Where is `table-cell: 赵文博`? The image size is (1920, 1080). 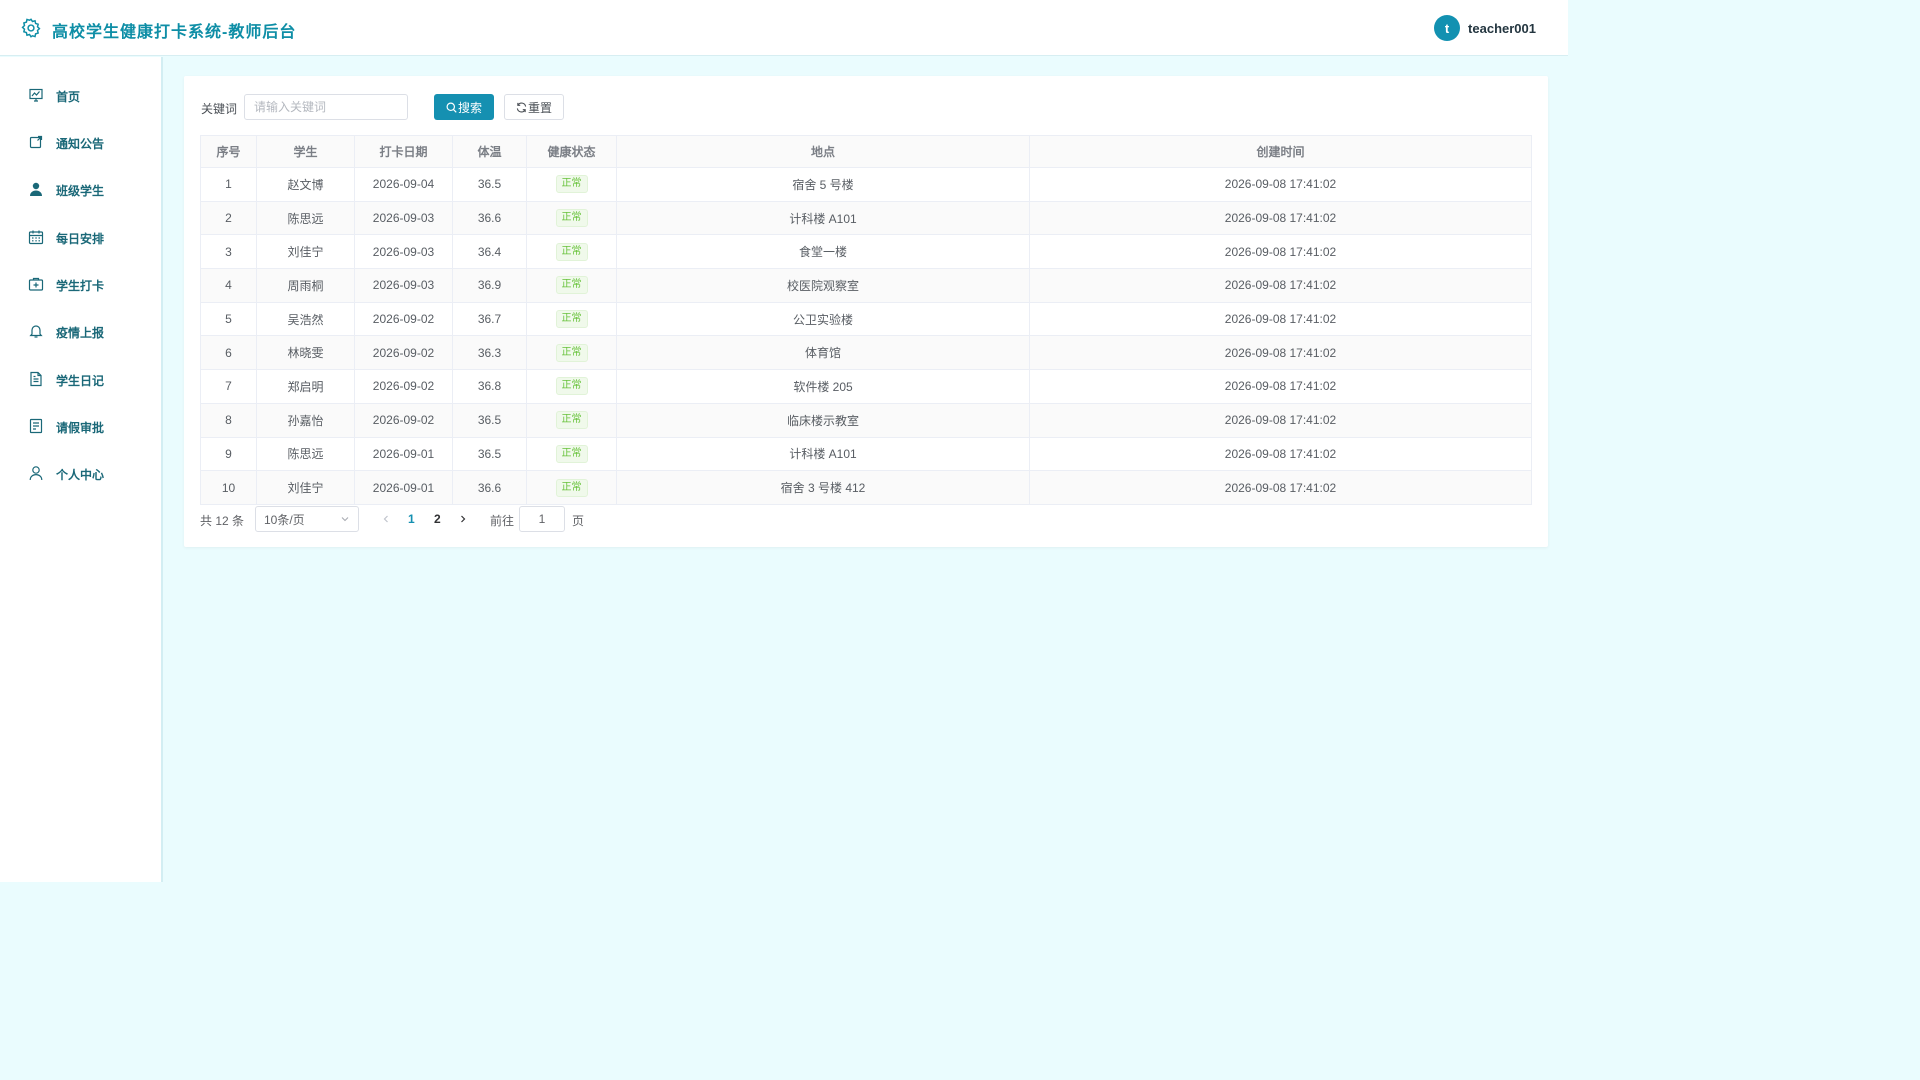
table-cell: 赵文博 is located at coordinates (305, 184).